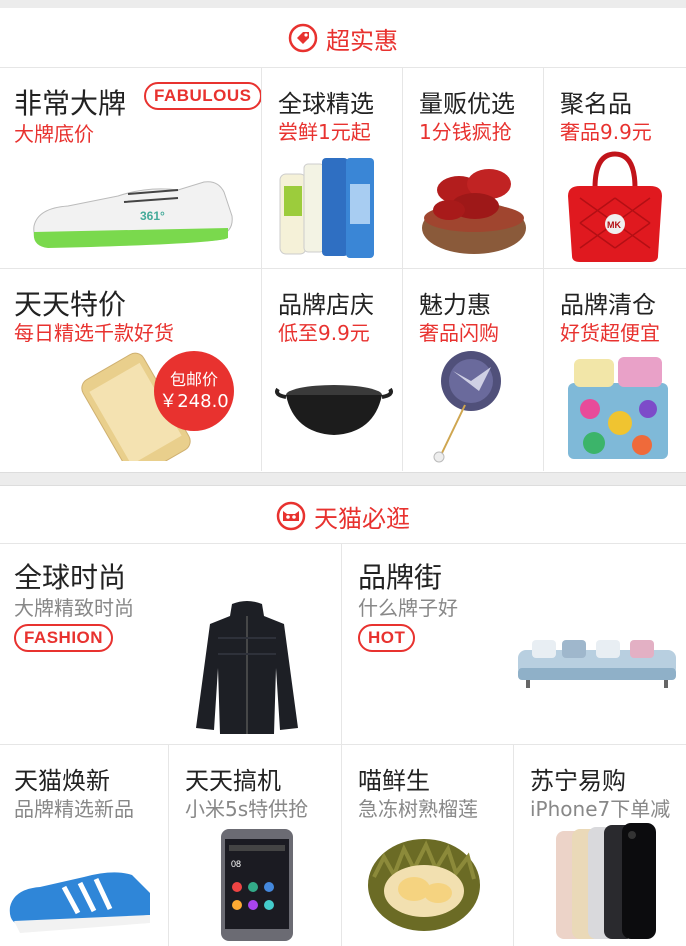  Describe the element at coordinates (362, 518) in the screenshot. I see `section-title: 天猫必逛` at that location.